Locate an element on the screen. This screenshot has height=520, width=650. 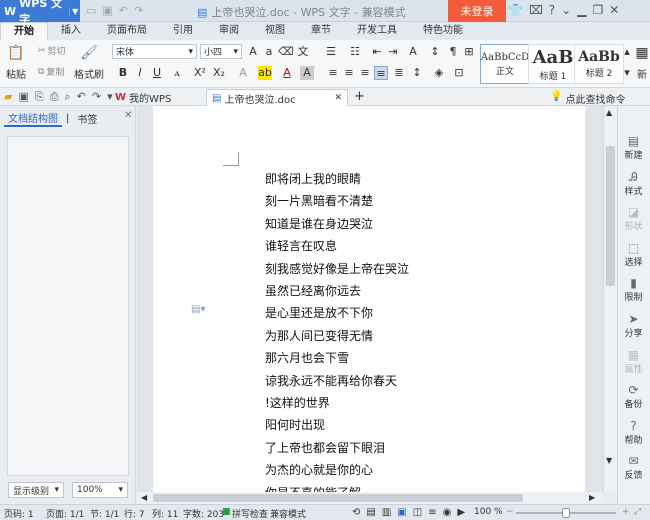
chinese-layout-icon: A is located at coordinates (413, 52).